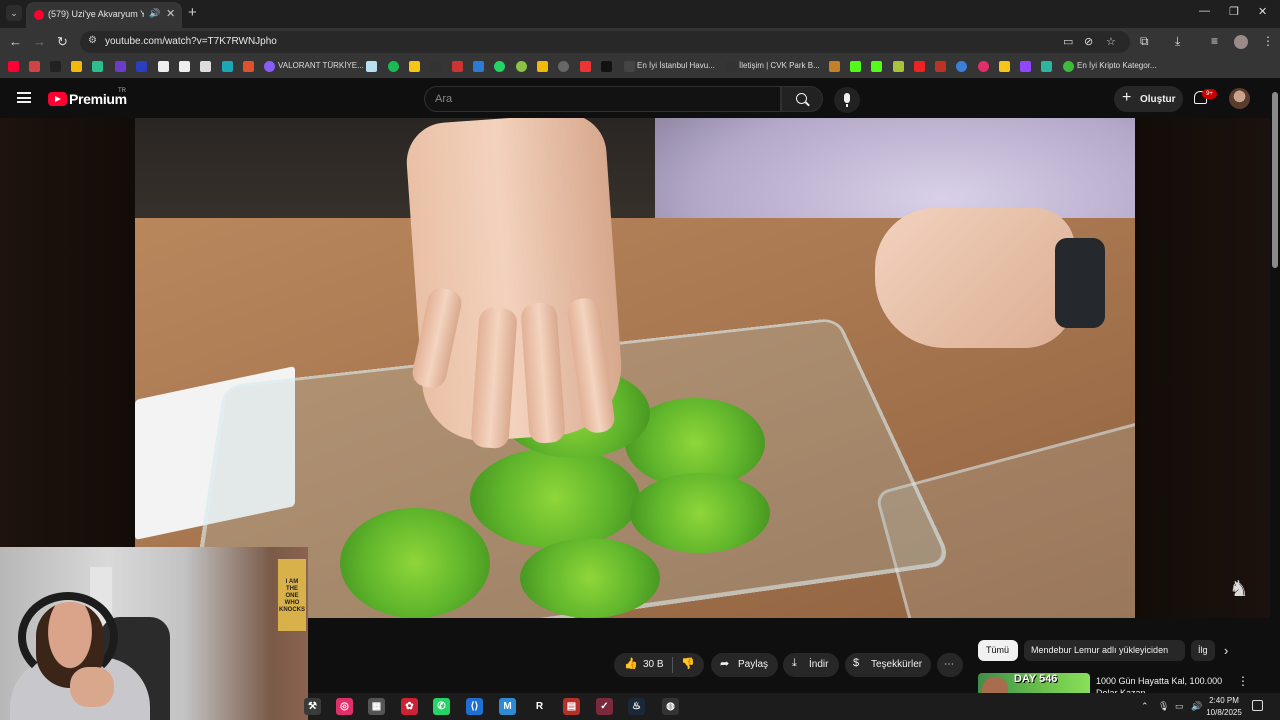 This screenshot has width=1280, height=720. What do you see at coordinates (376, 706) in the screenshot?
I see `taskbar-app-icon: ▦` at bounding box center [376, 706].